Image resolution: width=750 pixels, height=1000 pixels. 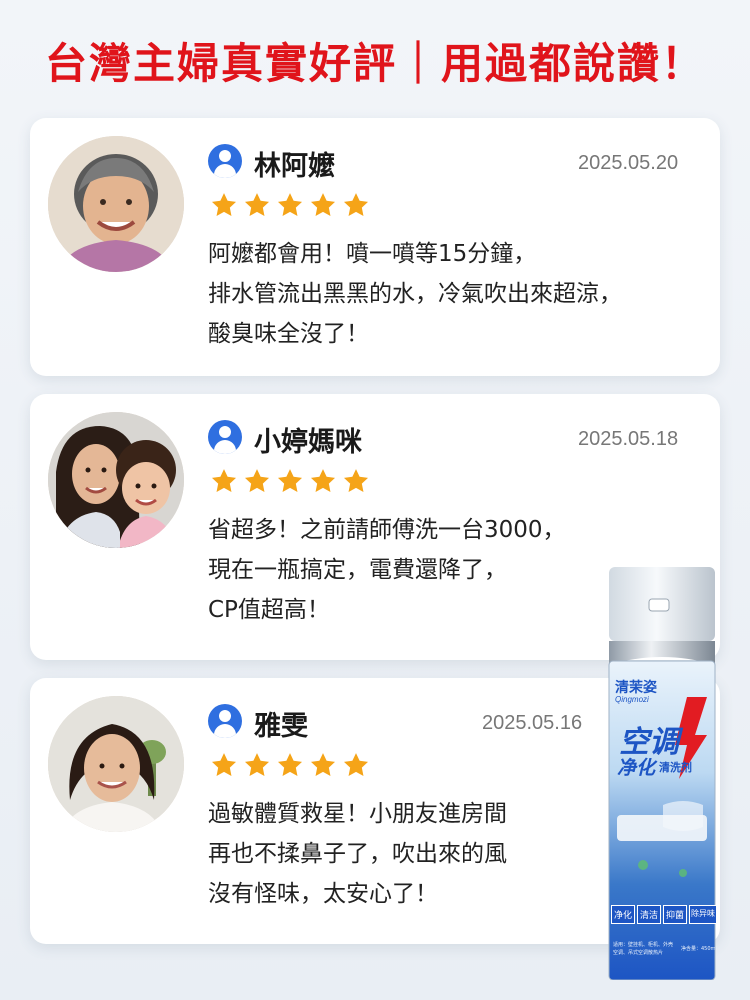 I want to click on review-line: 現在一瓶搞定，電費還降了，, so click(x=357, y=570).